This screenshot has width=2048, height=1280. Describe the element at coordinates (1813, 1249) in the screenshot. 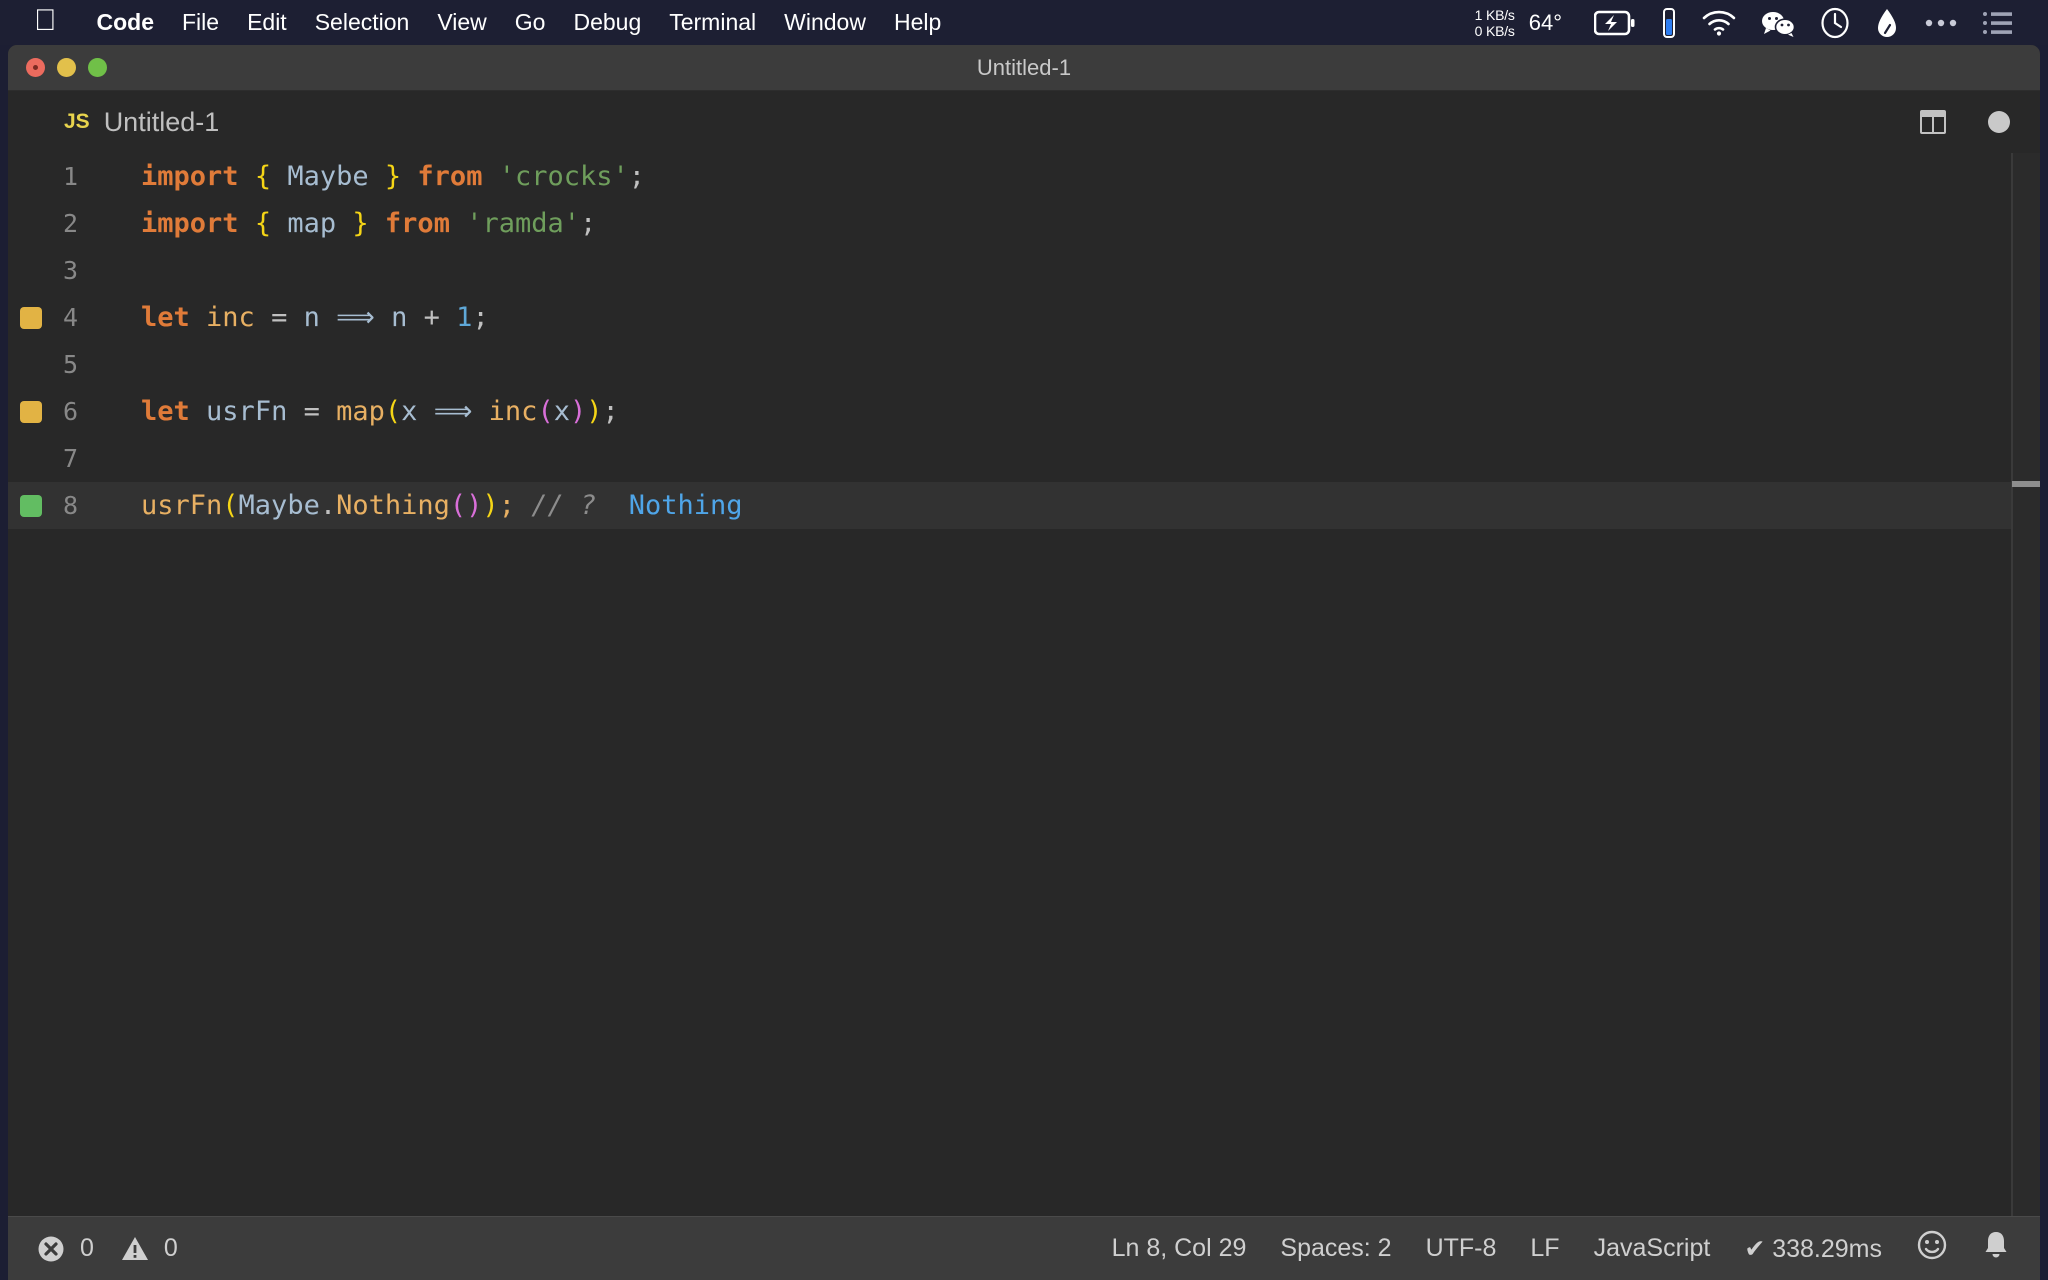

I see `quokka-timing: ✔ 338.29ms` at that location.